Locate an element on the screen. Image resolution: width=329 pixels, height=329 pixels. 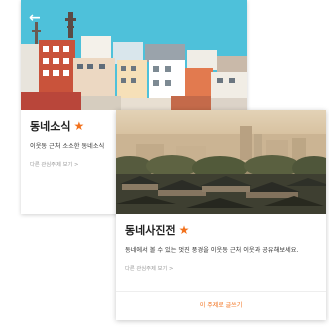
topic-description: 동네에서 볼 수 있는 멋진 풍경을 이웃동 근처 이웃과 공유해보세요. is located at coordinates (212, 250).